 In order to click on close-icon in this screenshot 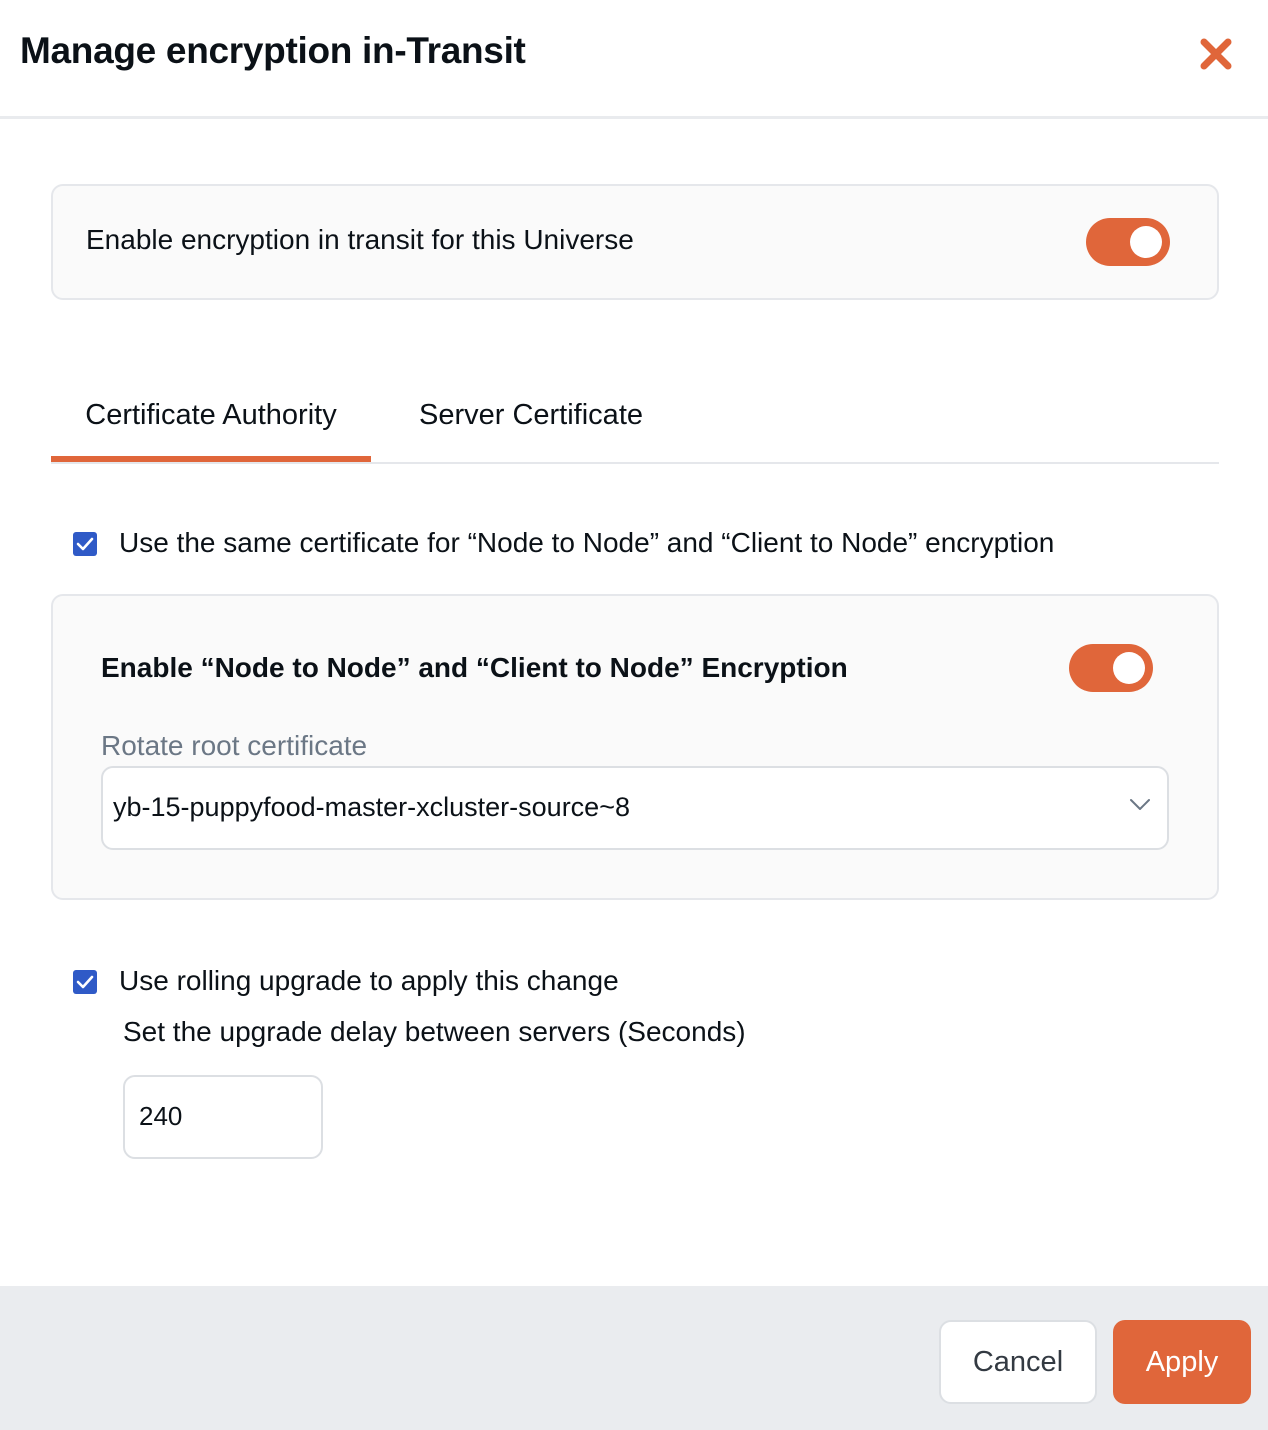, I will do `click(1216, 54)`.